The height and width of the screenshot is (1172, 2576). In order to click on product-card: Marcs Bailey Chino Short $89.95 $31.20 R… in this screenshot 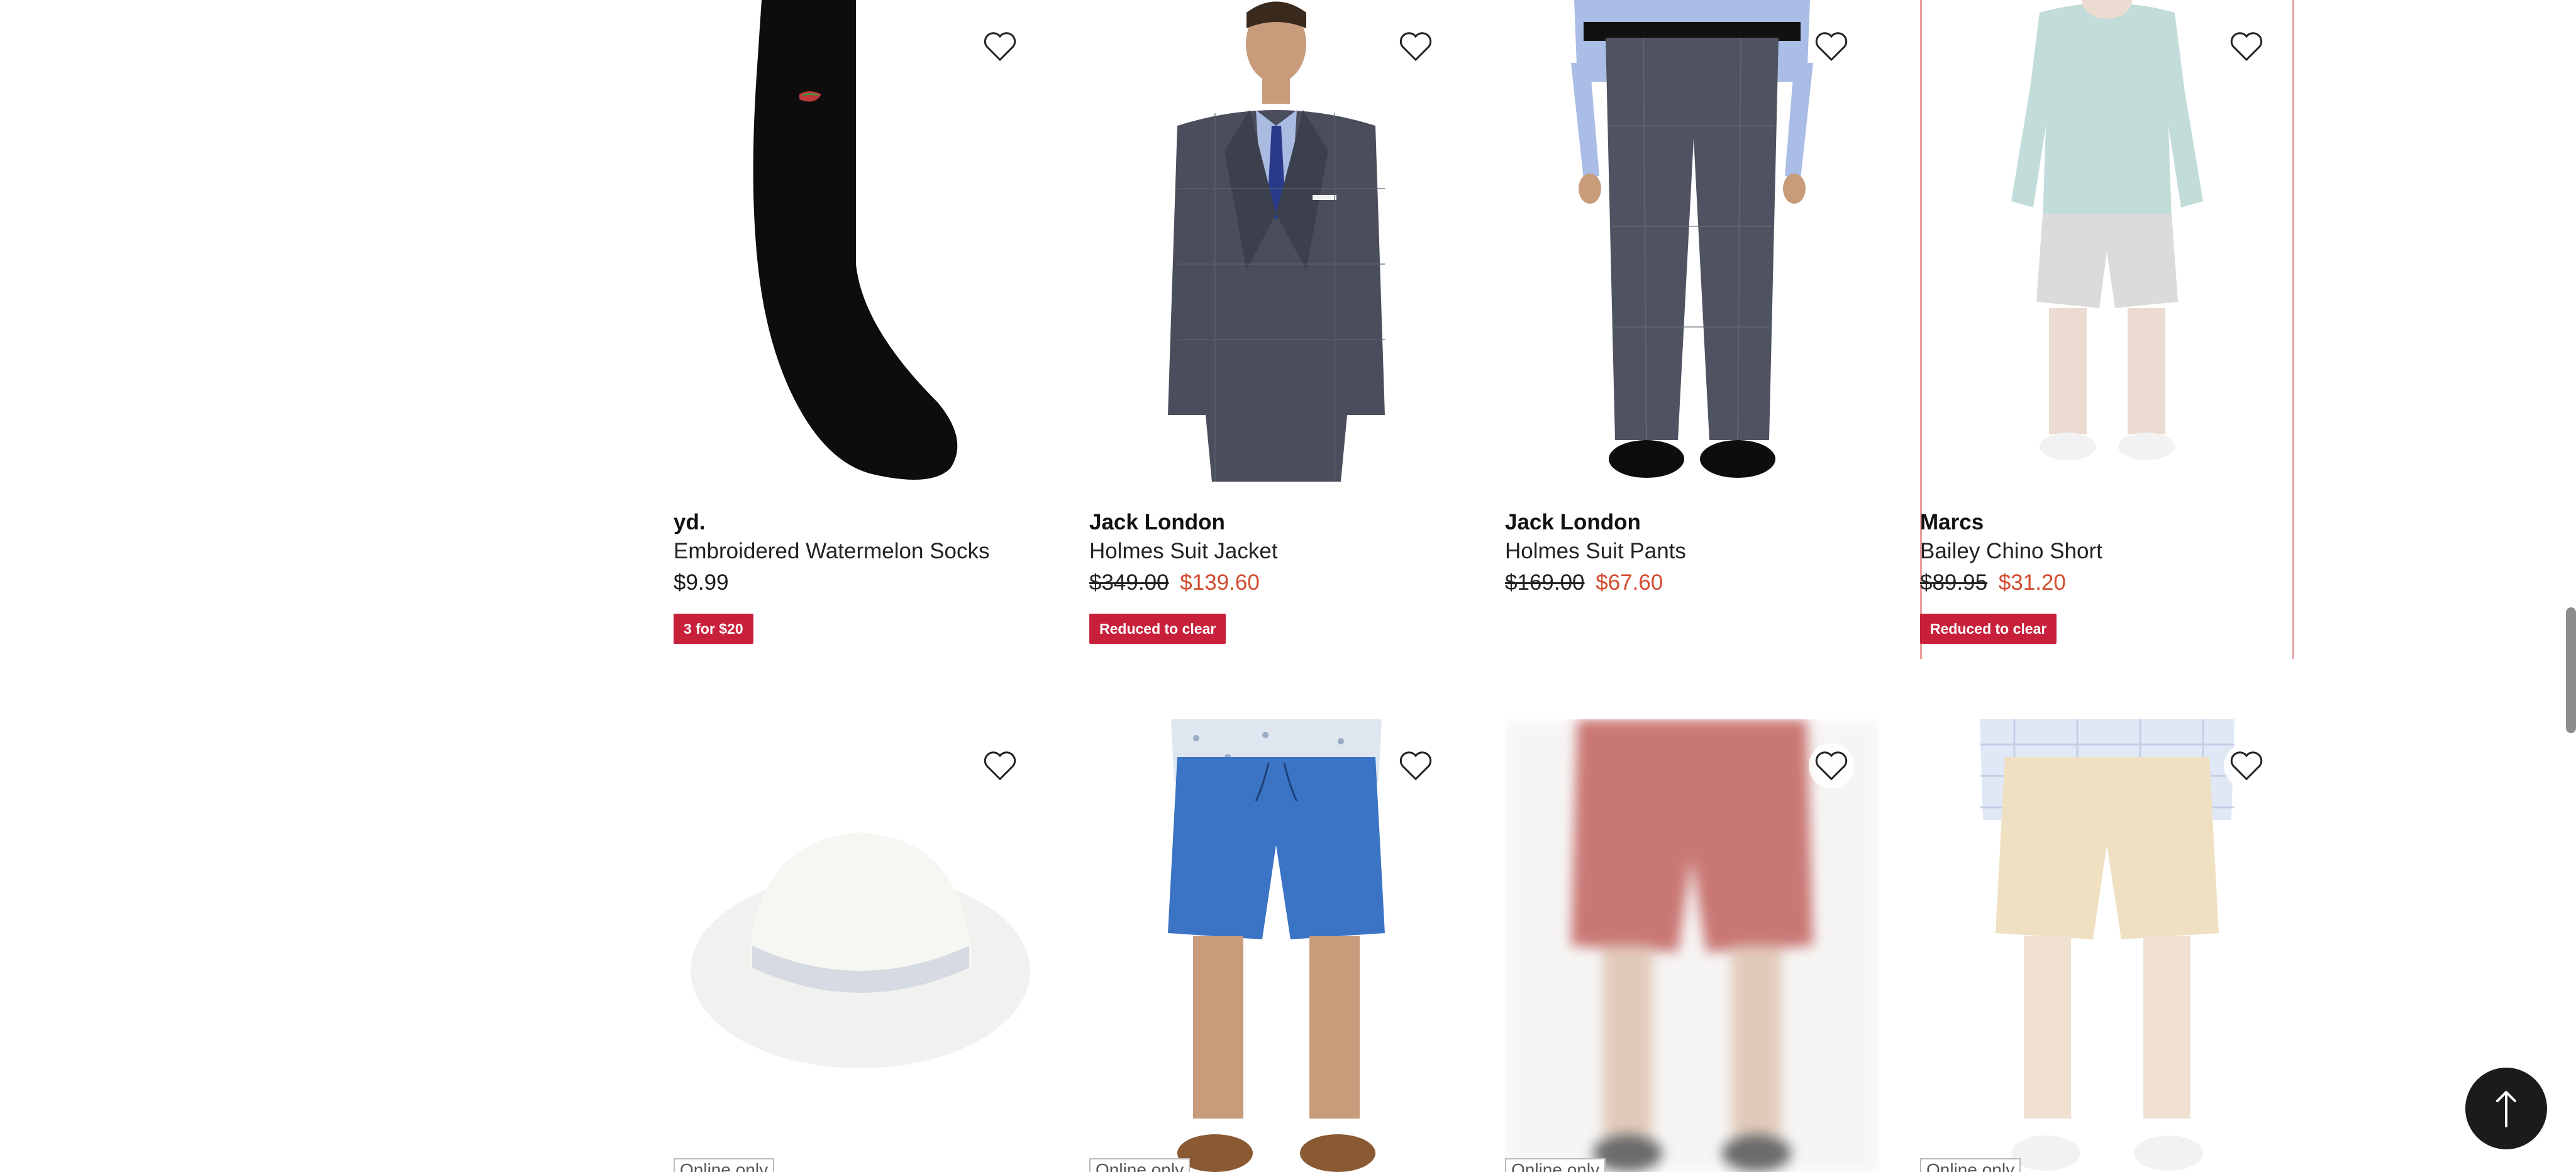, I will do `click(2107, 329)`.